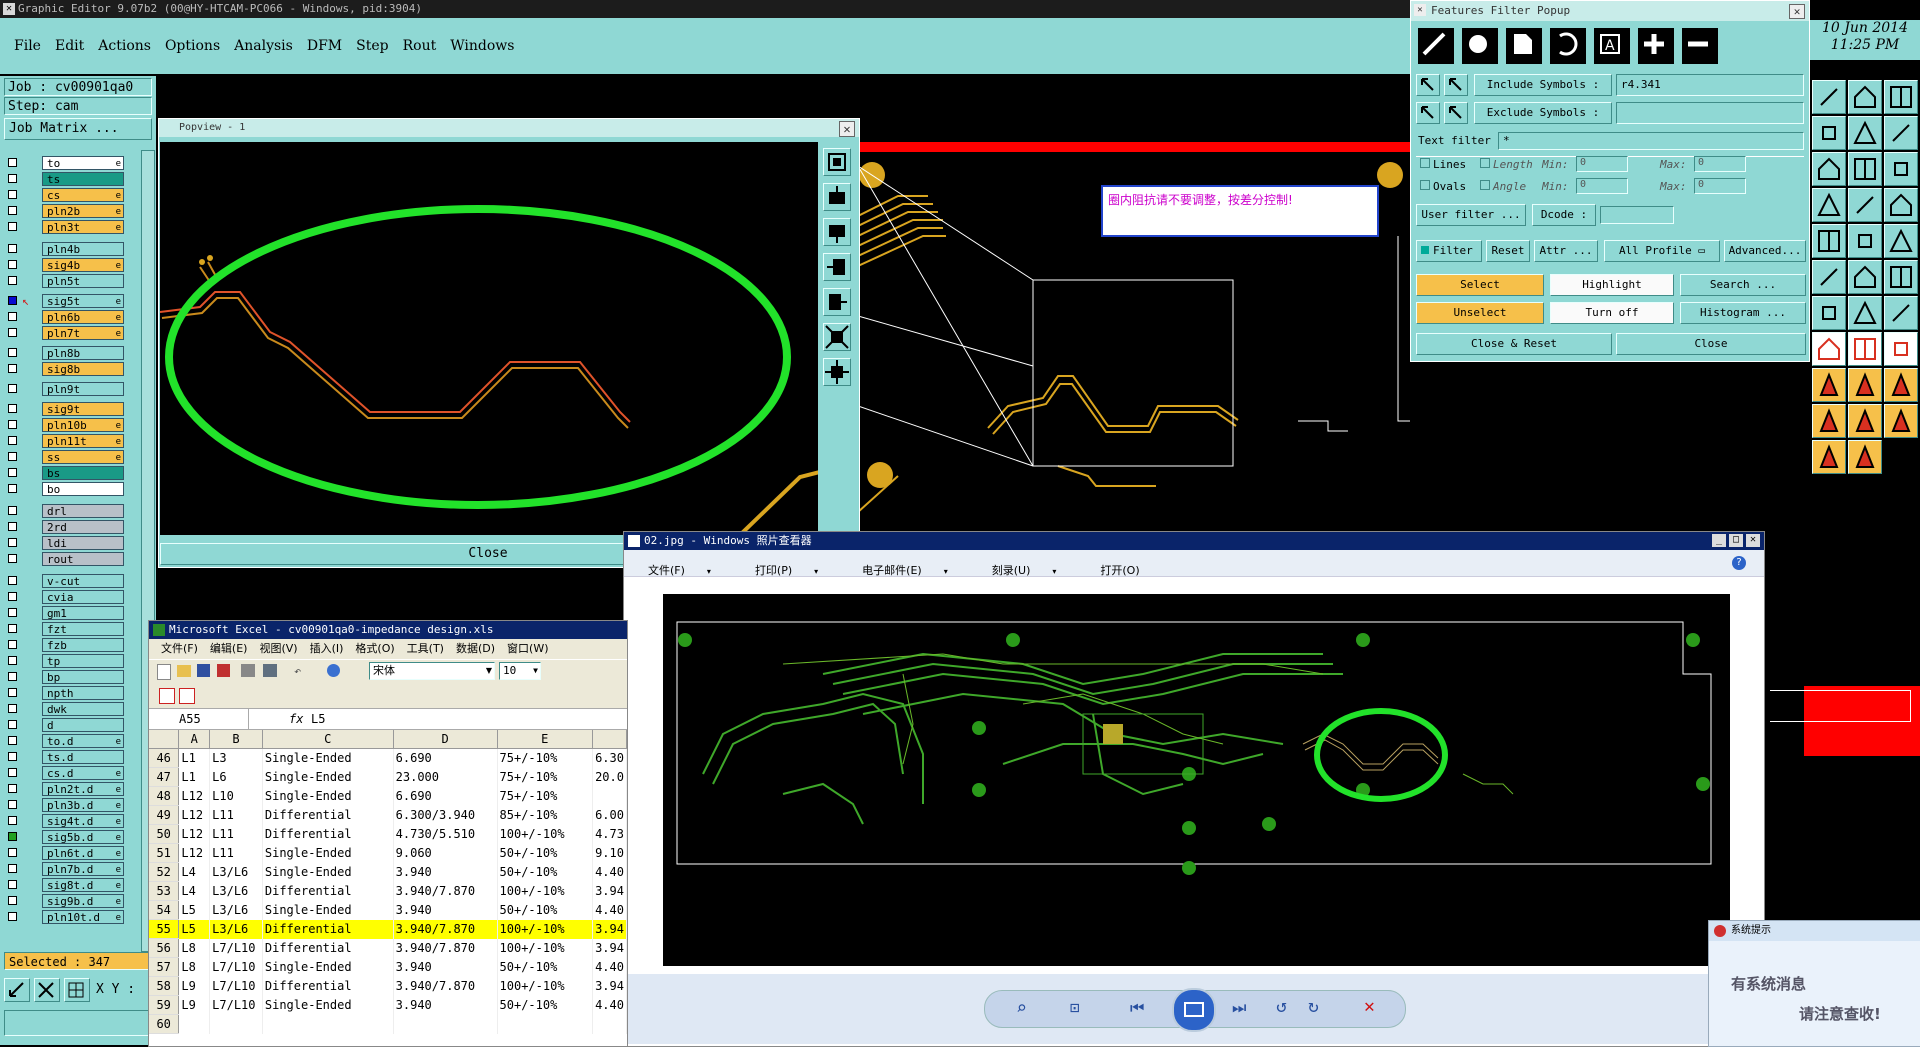  I want to click on layer-name: ts, so click(83, 179).